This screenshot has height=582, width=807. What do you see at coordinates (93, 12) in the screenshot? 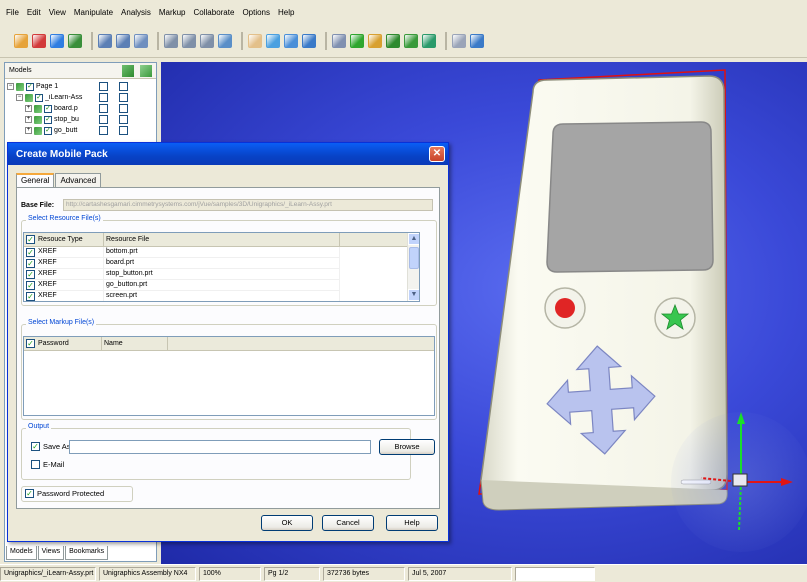
I see `menu-item-manipulate: Manipulate` at bounding box center [93, 12].